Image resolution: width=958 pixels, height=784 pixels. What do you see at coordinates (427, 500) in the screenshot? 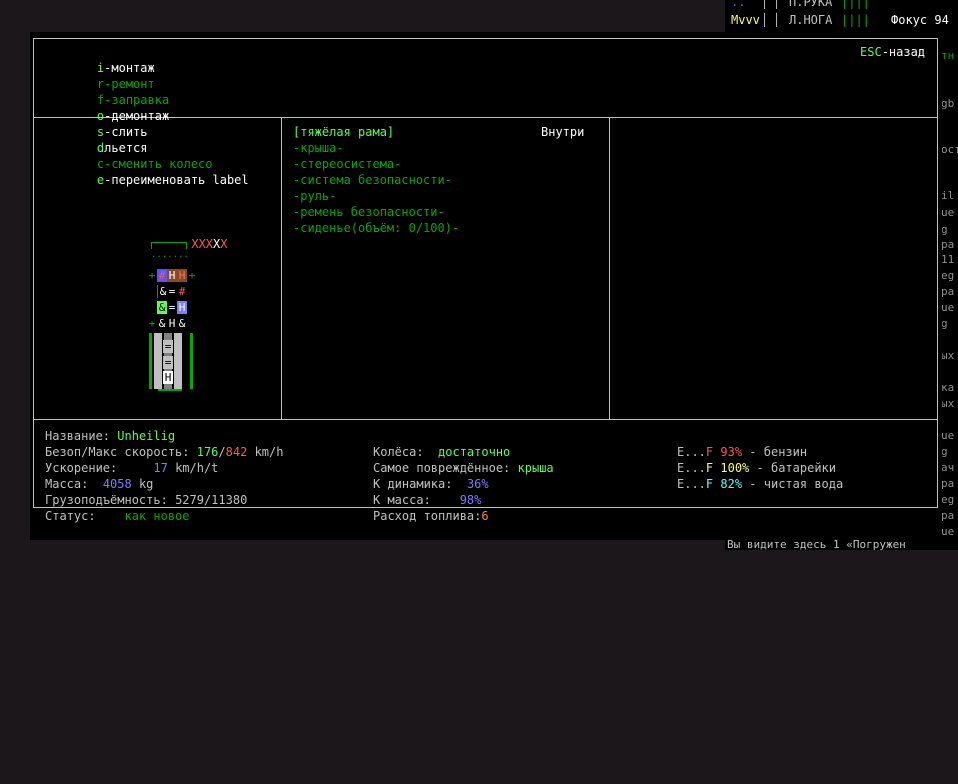
I see `stat-k-mass: К масса: 98%` at bounding box center [427, 500].